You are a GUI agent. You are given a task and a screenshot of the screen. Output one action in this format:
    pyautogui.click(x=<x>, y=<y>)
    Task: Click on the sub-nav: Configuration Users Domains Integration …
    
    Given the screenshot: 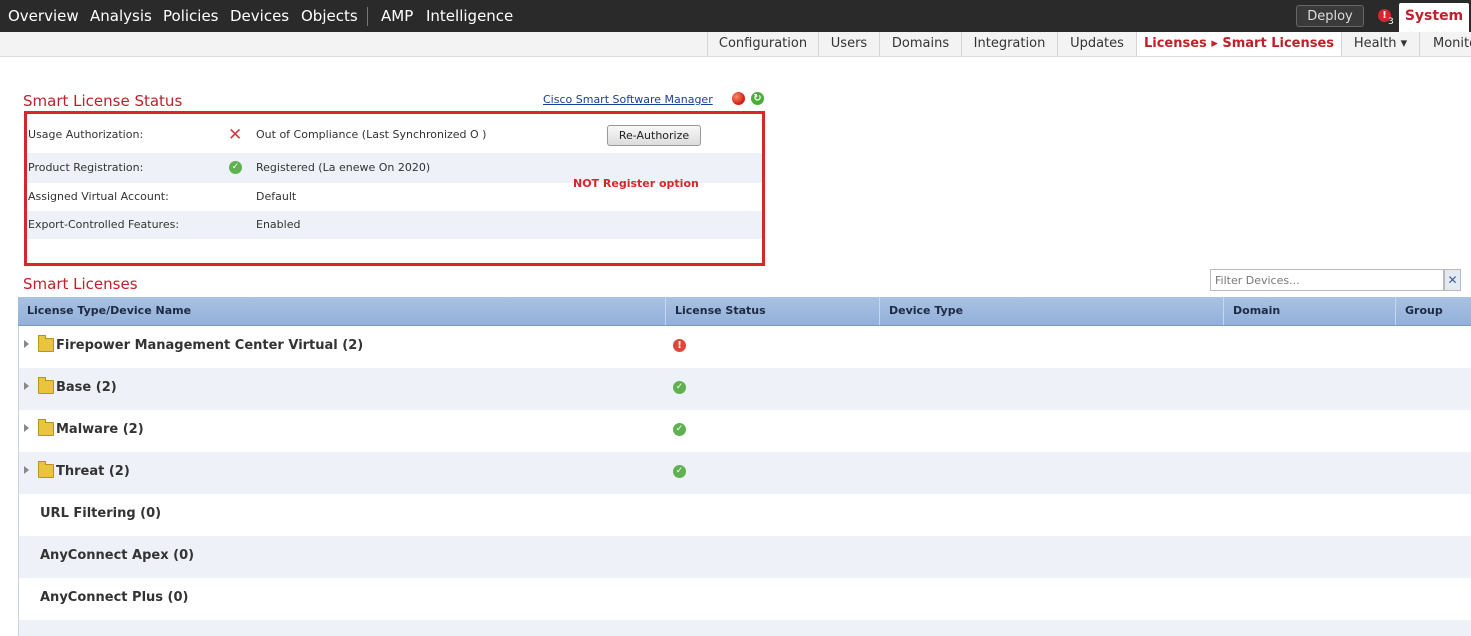 What is the action you would take?
    pyautogui.click(x=735, y=44)
    